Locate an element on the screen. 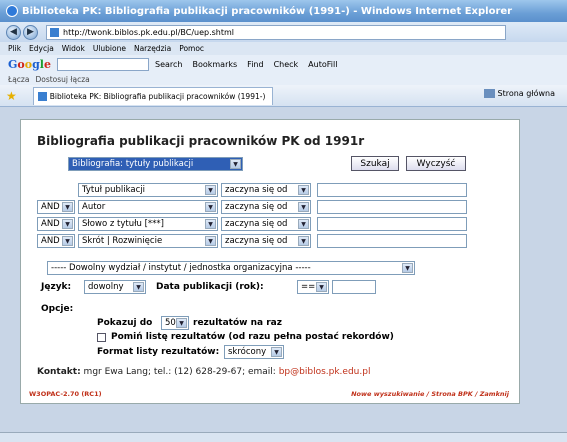 The width and height of the screenshot is (567, 442). chevron-down-icon: ▼ is located at coordinates (235, 164).